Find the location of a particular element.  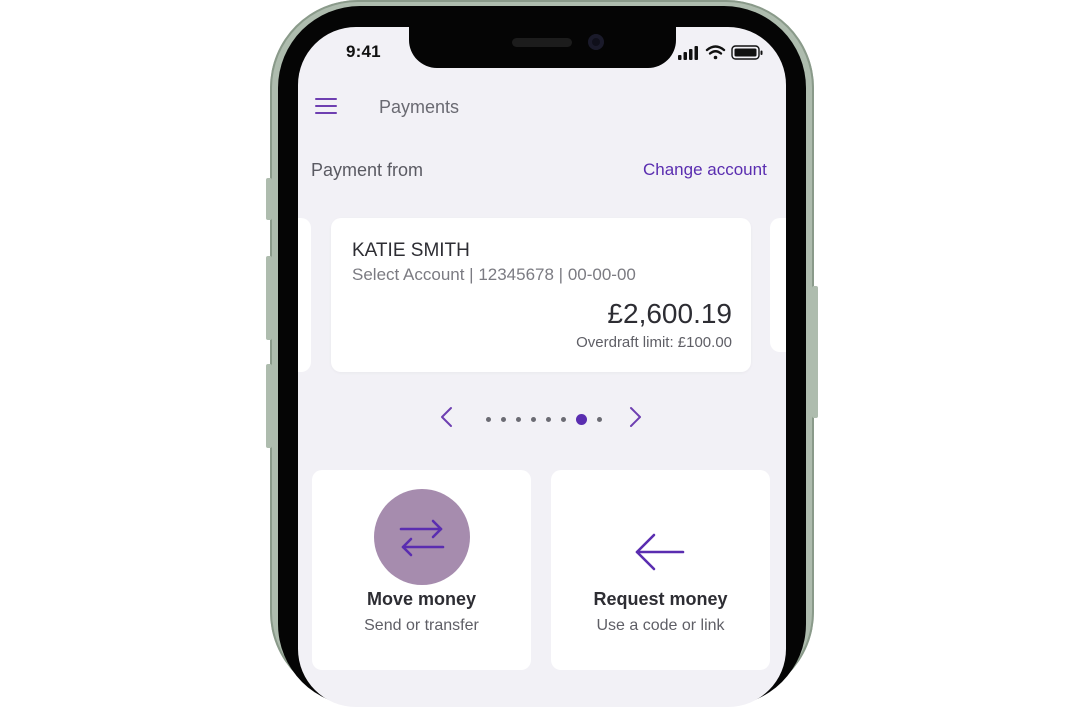

status-icons is located at coordinates (721, 52).